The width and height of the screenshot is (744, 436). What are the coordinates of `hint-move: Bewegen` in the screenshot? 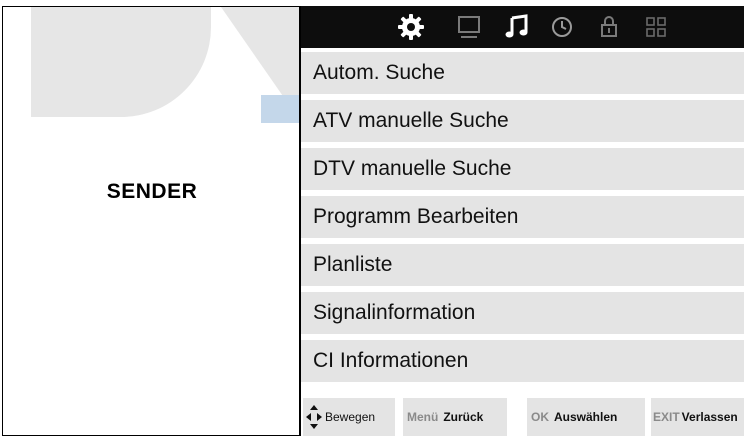 It's located at (349, 417).